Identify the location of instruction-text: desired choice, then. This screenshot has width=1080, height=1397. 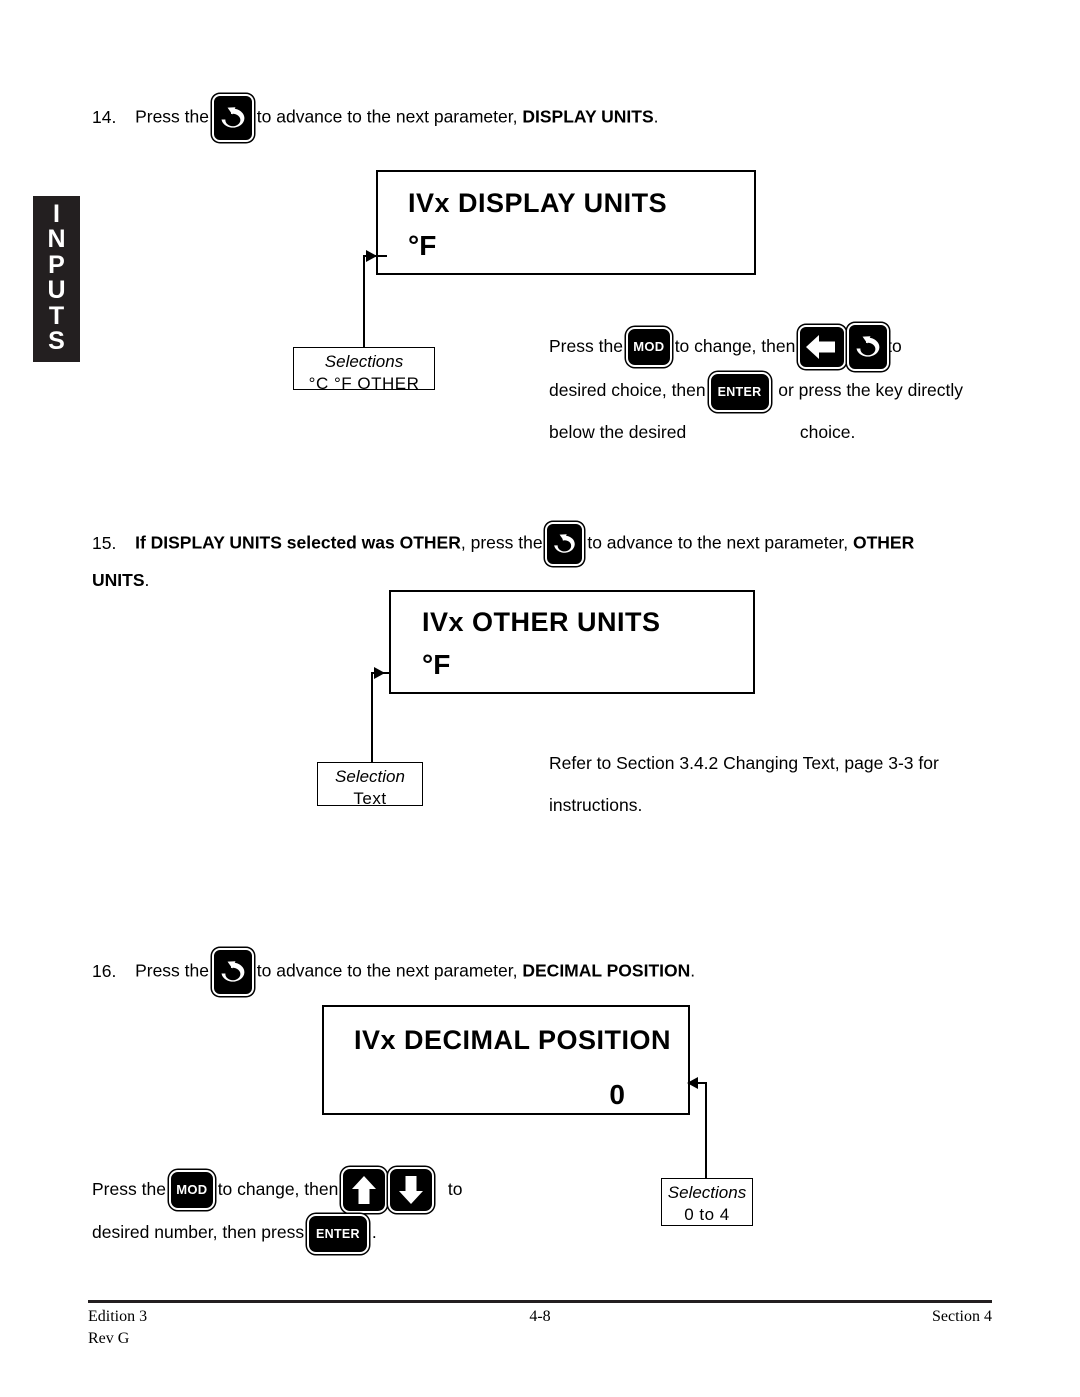
(627, 390).